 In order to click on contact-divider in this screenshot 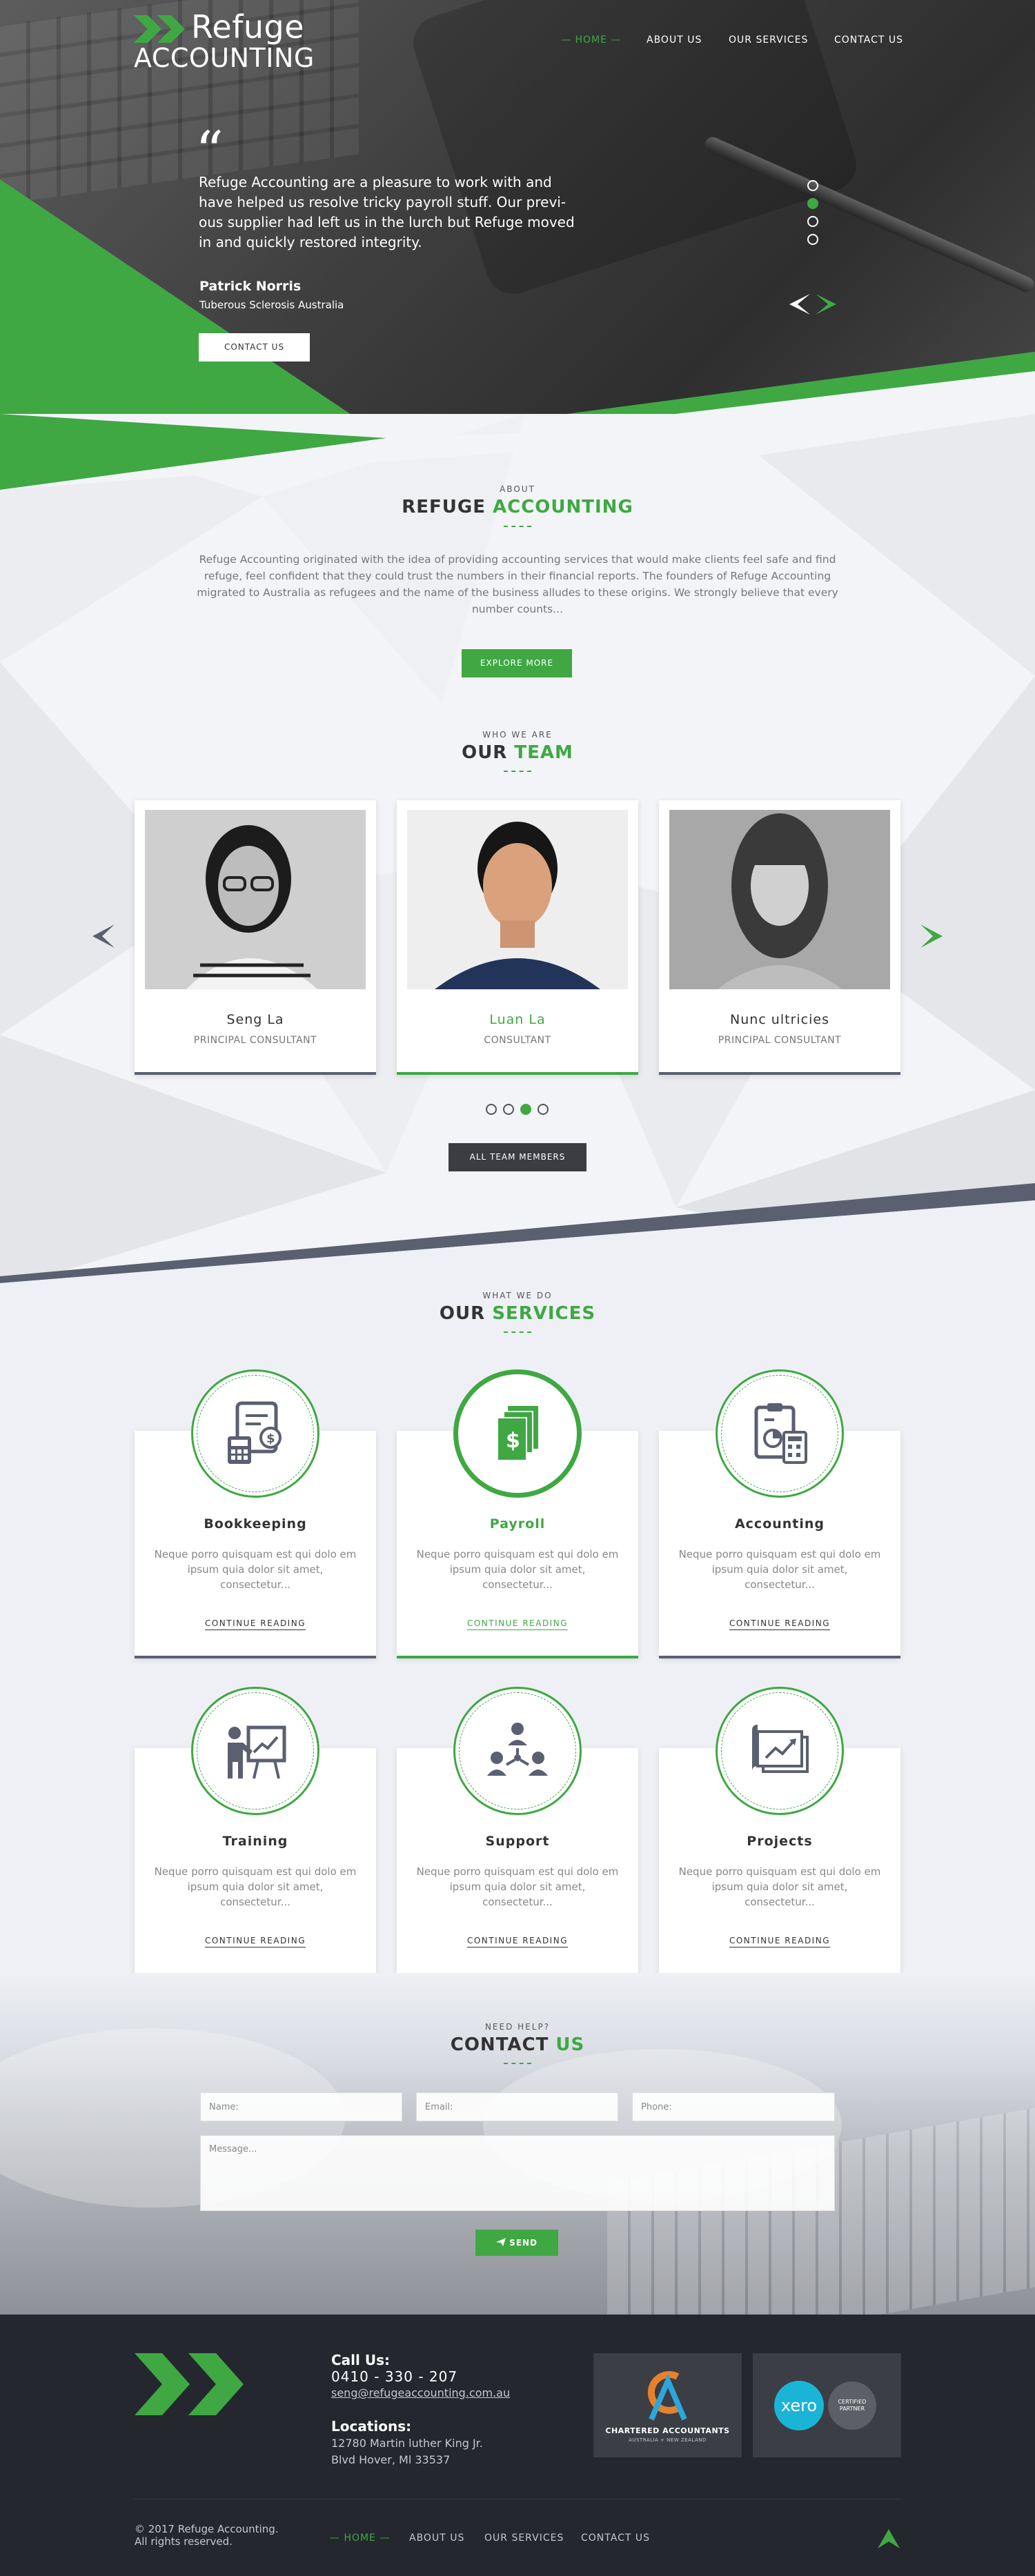, I will do `click(517, 2063)`.